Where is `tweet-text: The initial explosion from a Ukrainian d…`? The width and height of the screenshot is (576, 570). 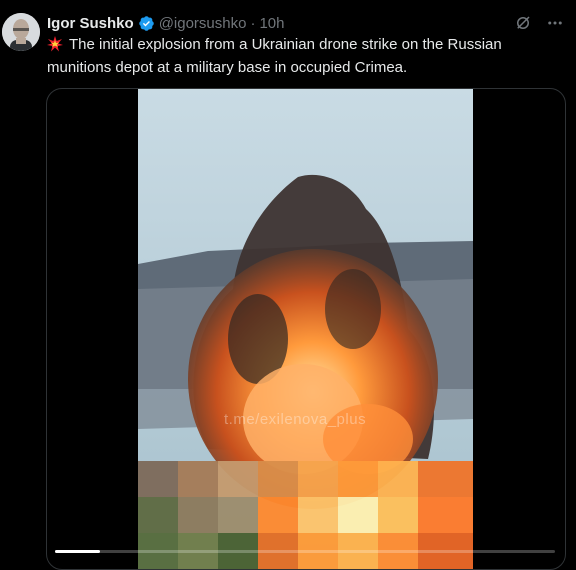
tweet-text: The initial explosion from a Ukrainian d… is located at coordinates (297, 56).